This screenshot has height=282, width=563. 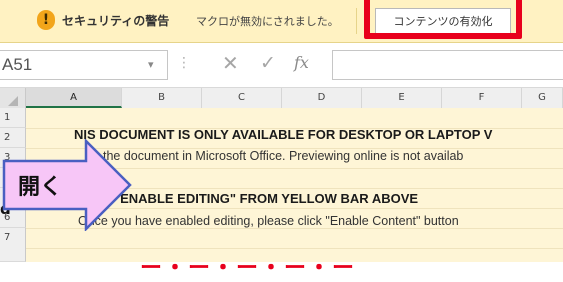 What do you see at coordinates (74, 98) in the screenshot?
I see `column-header-a: A` at bounding box center [74, 98].